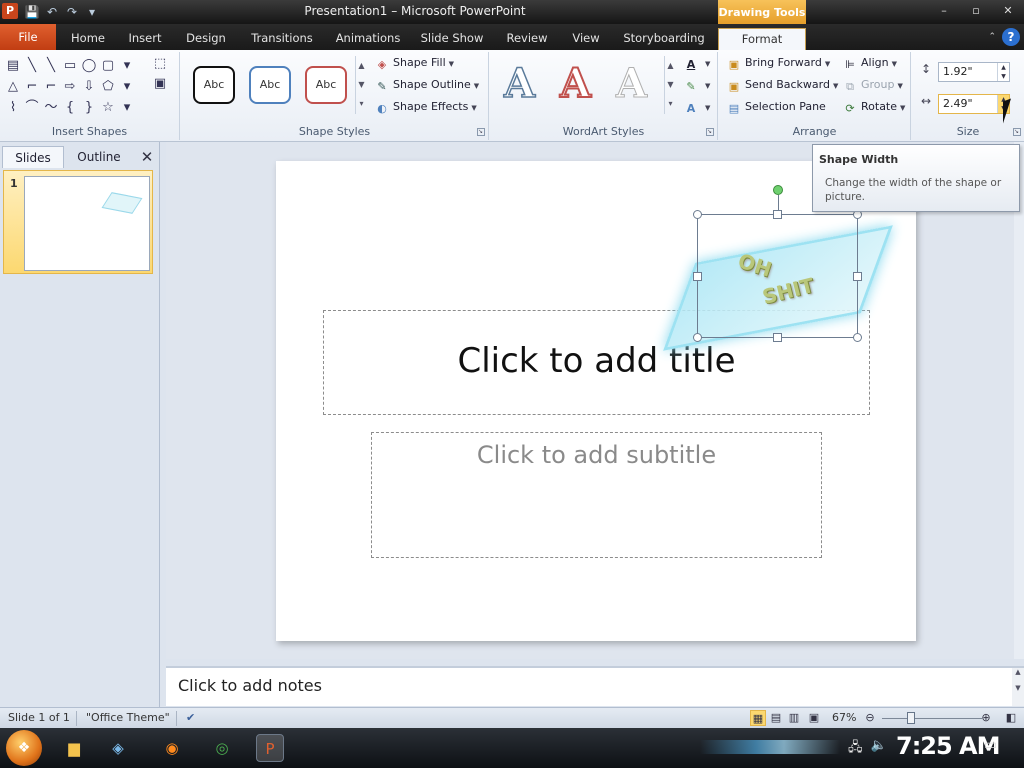  What do you see at coordinates (326, 85) in the screenshot?
I see `shape-style-thumb-red: Abc` at bounding box center [326, 85].